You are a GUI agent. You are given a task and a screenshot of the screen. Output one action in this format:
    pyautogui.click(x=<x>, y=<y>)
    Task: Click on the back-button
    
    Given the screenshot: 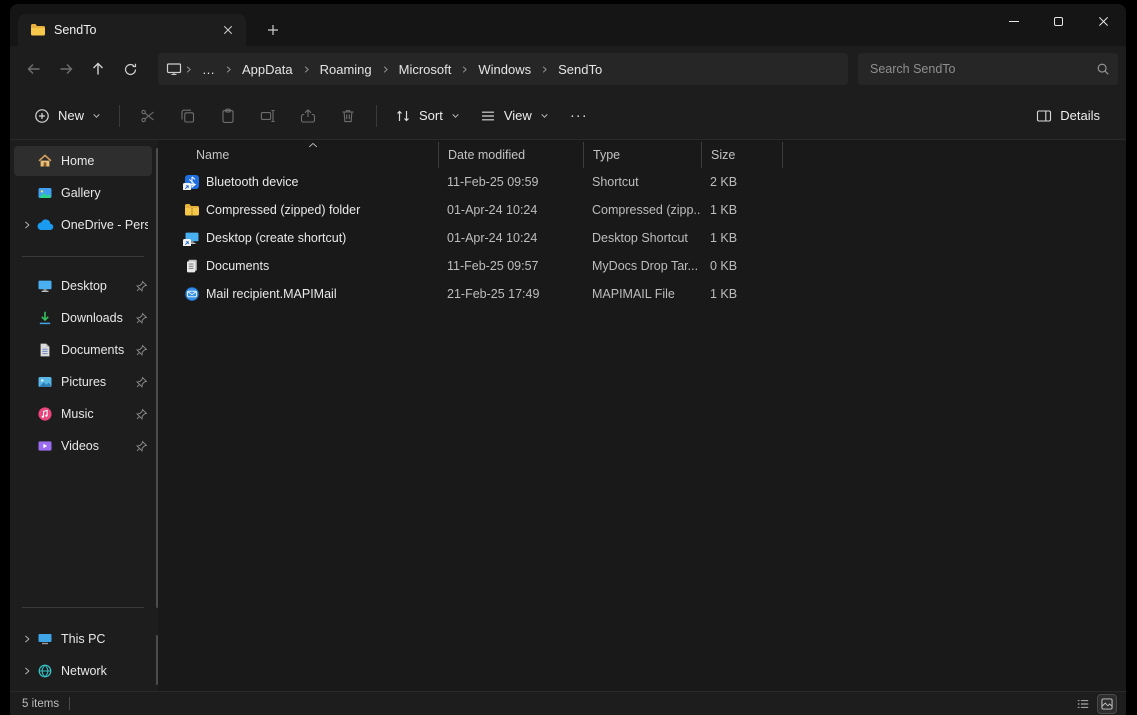 What is the action you would take?
    pyautogui.click(x=34, y=69)
    